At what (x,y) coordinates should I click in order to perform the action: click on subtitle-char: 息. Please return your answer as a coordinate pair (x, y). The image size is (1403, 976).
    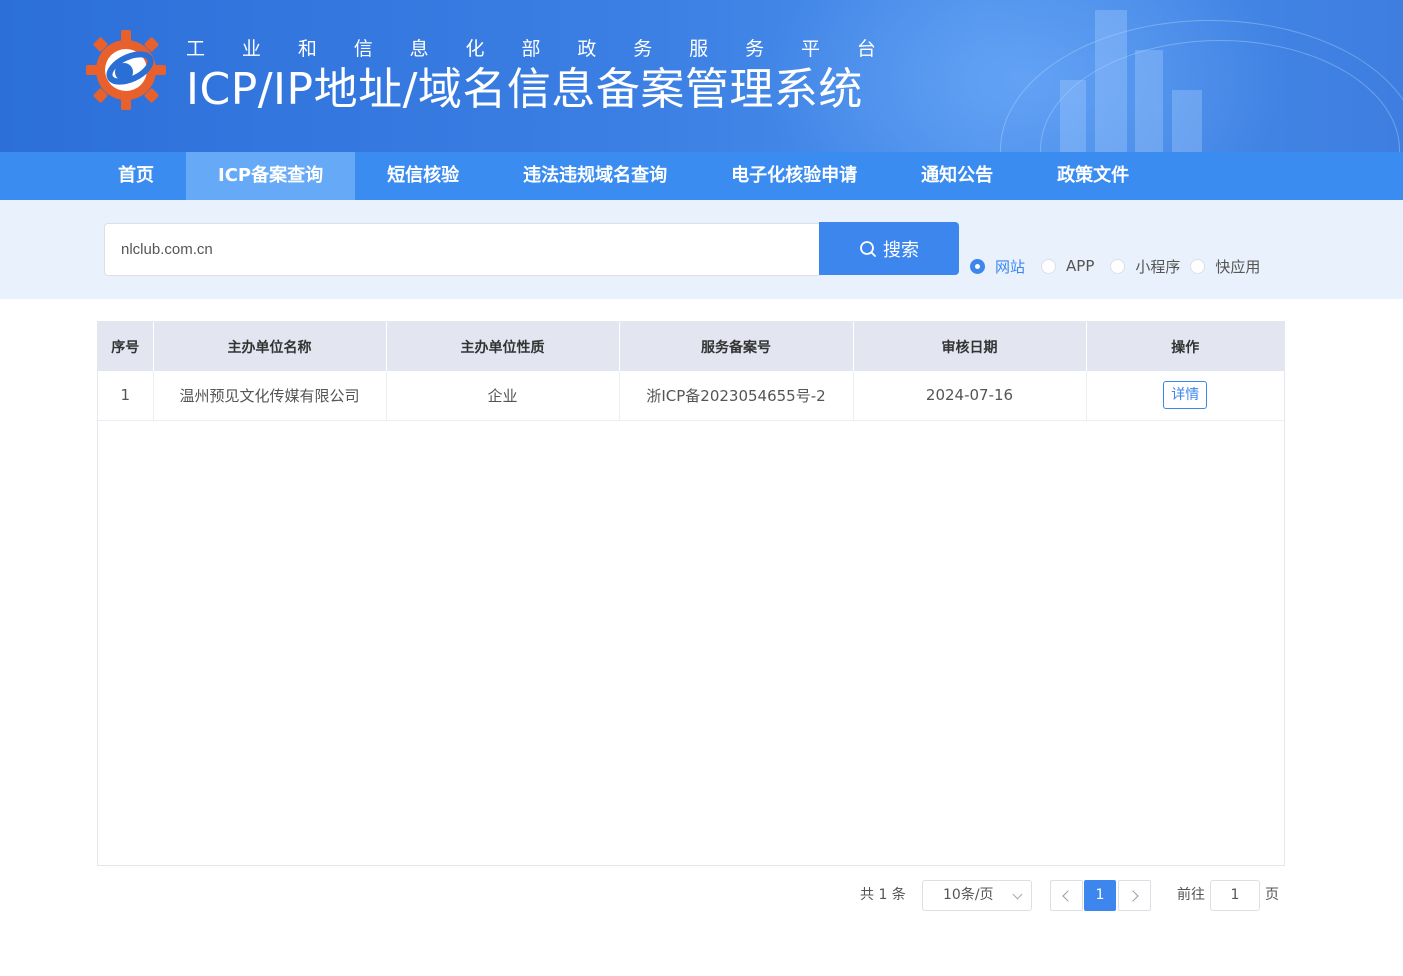
    Looking at the image, I should click on (419, 49).